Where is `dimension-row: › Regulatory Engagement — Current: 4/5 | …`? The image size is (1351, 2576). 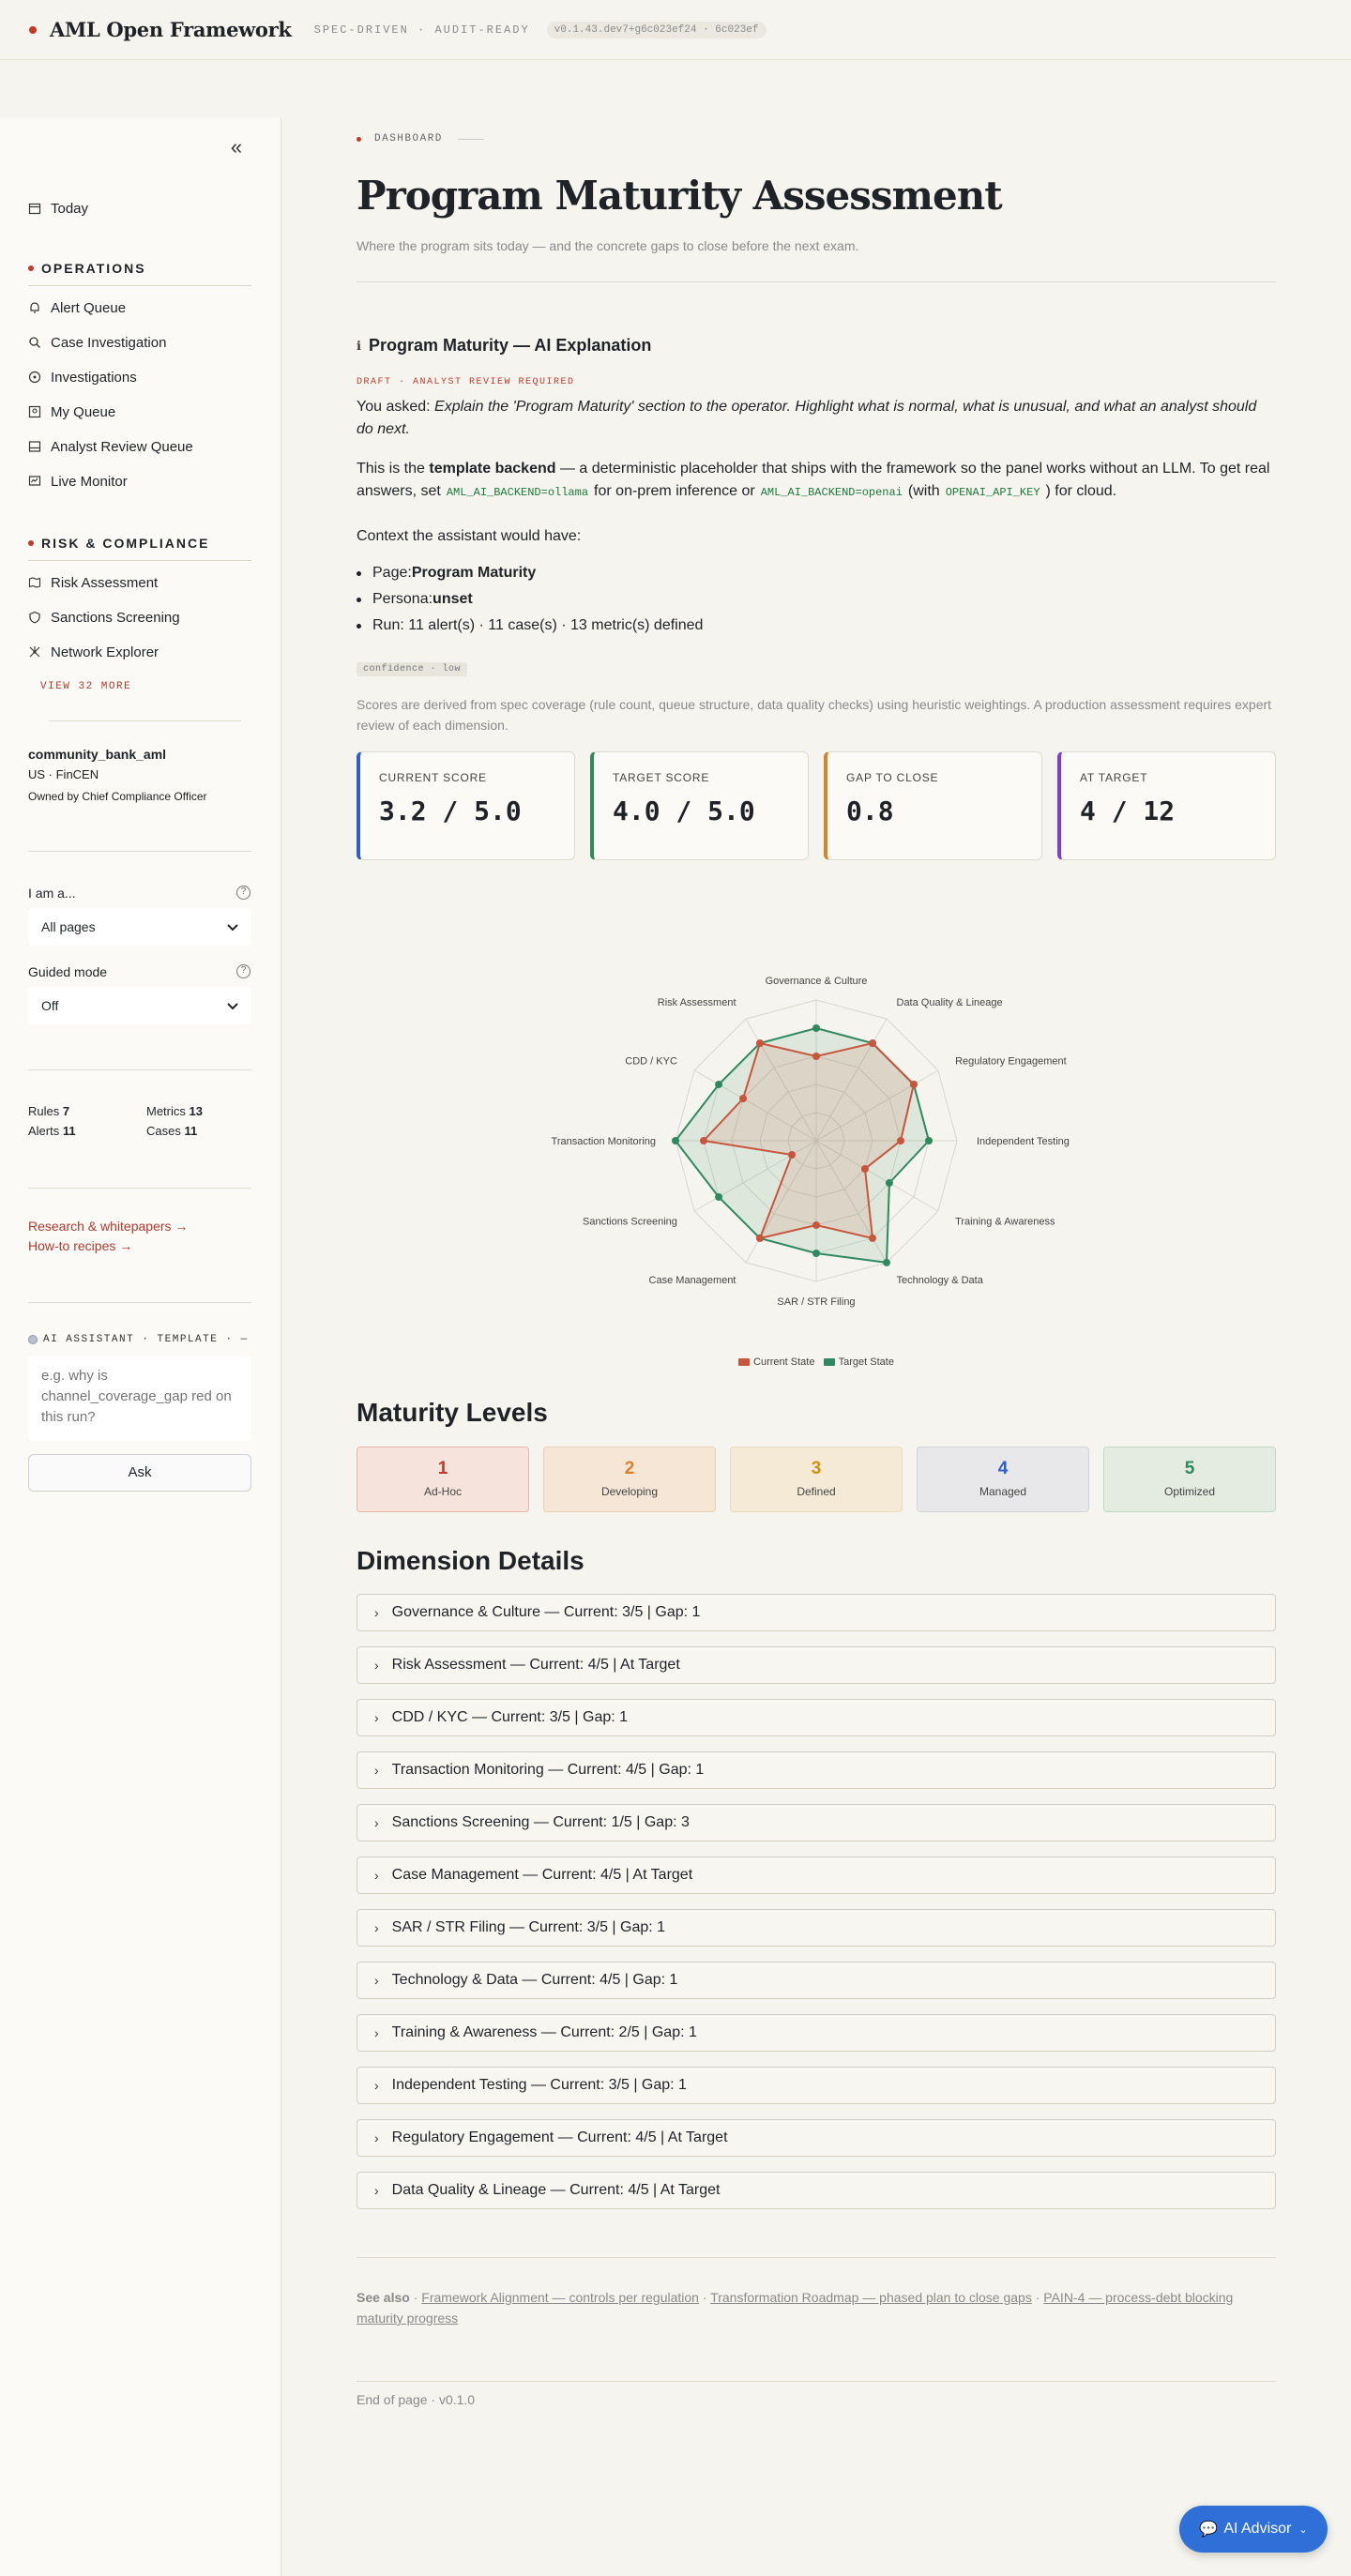
dimension-row: › Regulatory Engagement — Current: 4/5 | … is located at coordinates (817, 2138).